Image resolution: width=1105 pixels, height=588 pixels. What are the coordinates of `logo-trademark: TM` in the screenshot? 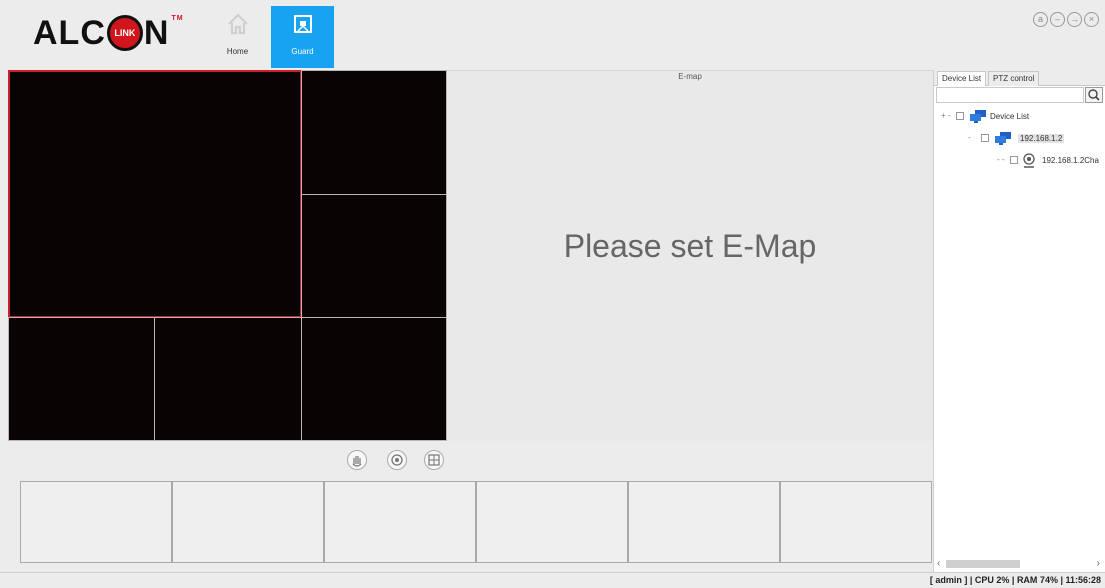 It's located at (177, 18).